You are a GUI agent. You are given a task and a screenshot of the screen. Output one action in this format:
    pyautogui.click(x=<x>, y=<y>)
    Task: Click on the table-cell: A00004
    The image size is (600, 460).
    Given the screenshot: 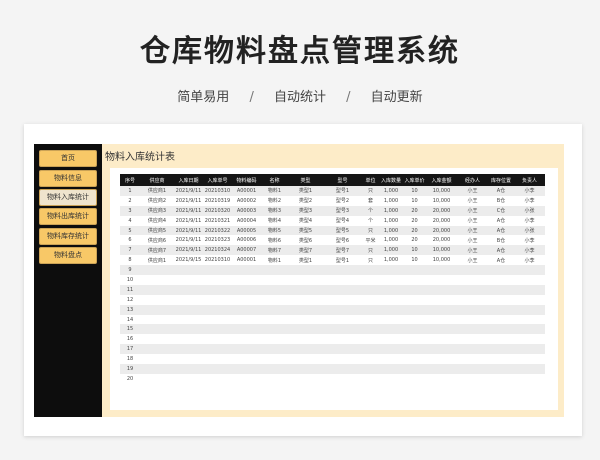 What is the action you would take?
    pyautogui.click(x=246, y=220)
    